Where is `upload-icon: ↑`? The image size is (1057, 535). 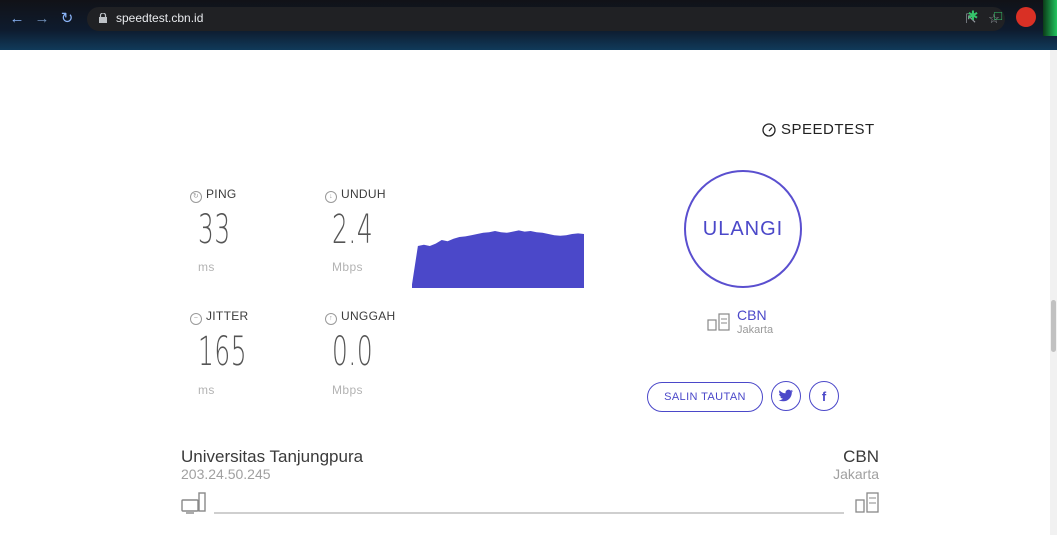 upload-icon: ↑ is located at coordinates (331, 319).